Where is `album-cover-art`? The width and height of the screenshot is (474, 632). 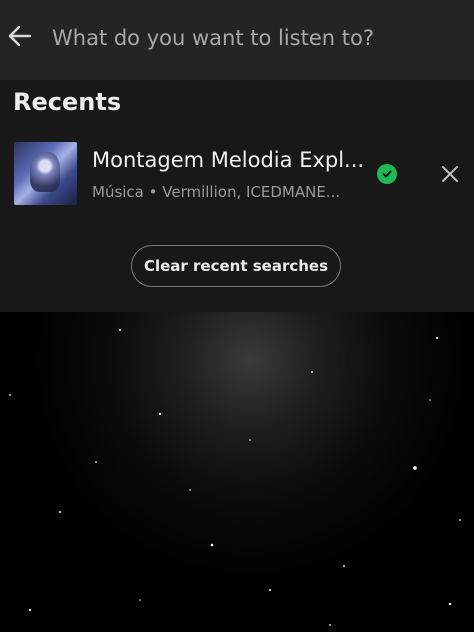 album-cover-art is located at coordinates (45, 172).